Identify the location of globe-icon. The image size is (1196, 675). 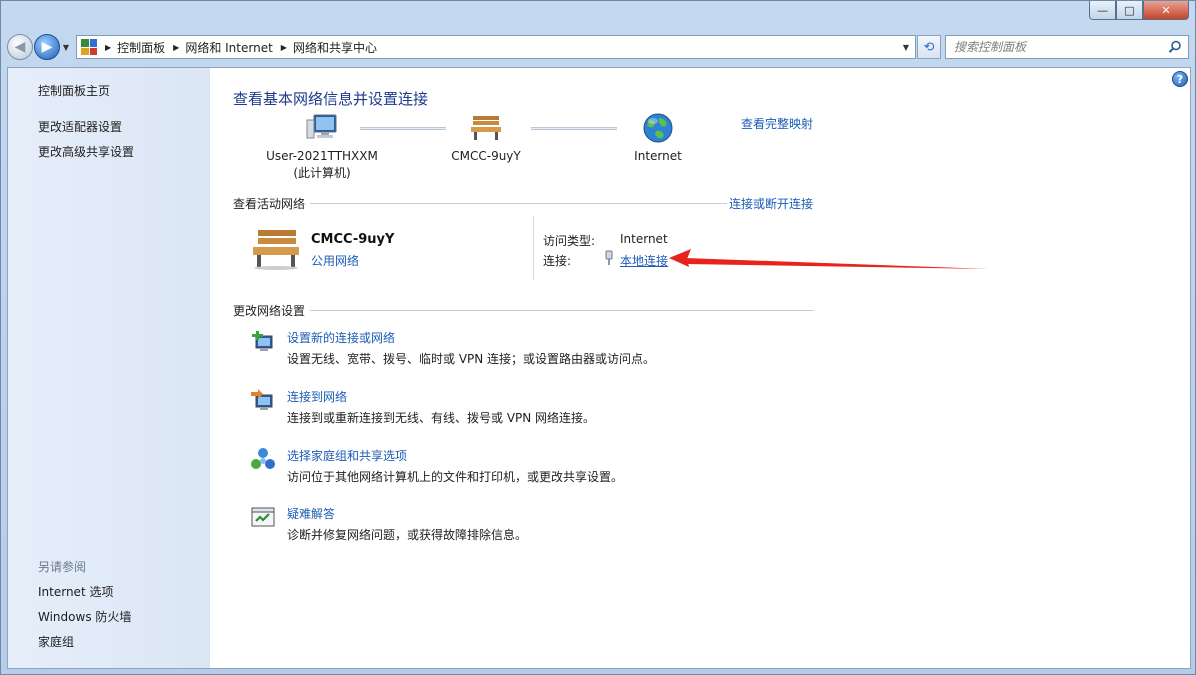
(658, 128).